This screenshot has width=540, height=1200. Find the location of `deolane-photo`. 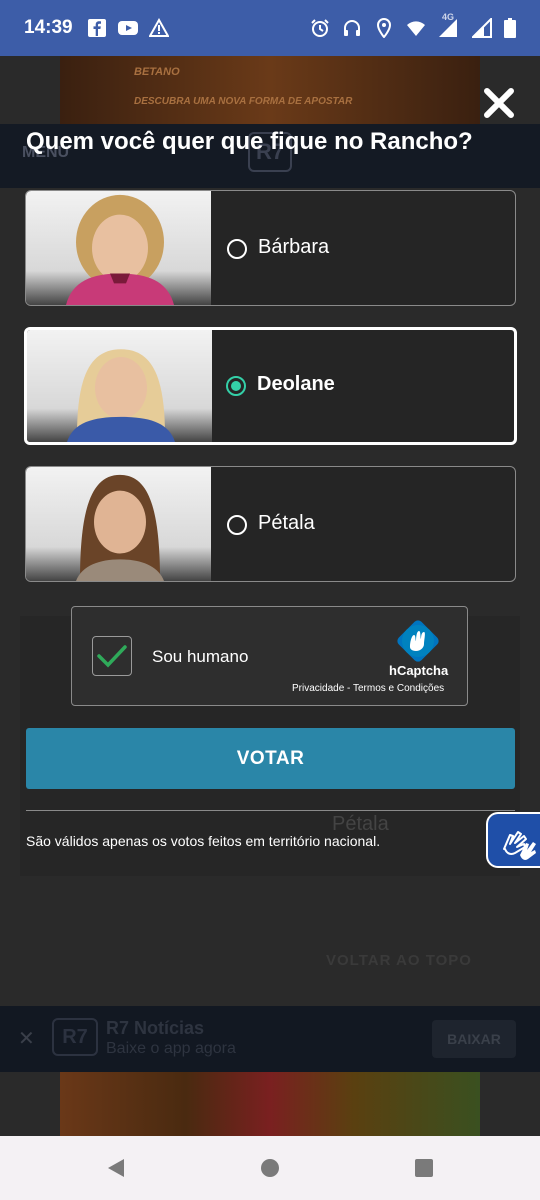

deolane-photo is located at coordinates (119, 386).